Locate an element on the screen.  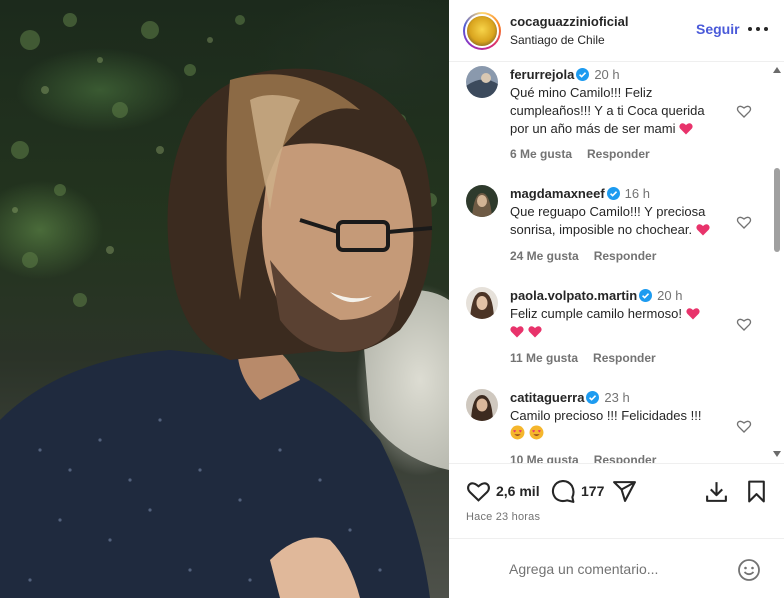
save-bookmark-icon is located at coordinates (756, 491).